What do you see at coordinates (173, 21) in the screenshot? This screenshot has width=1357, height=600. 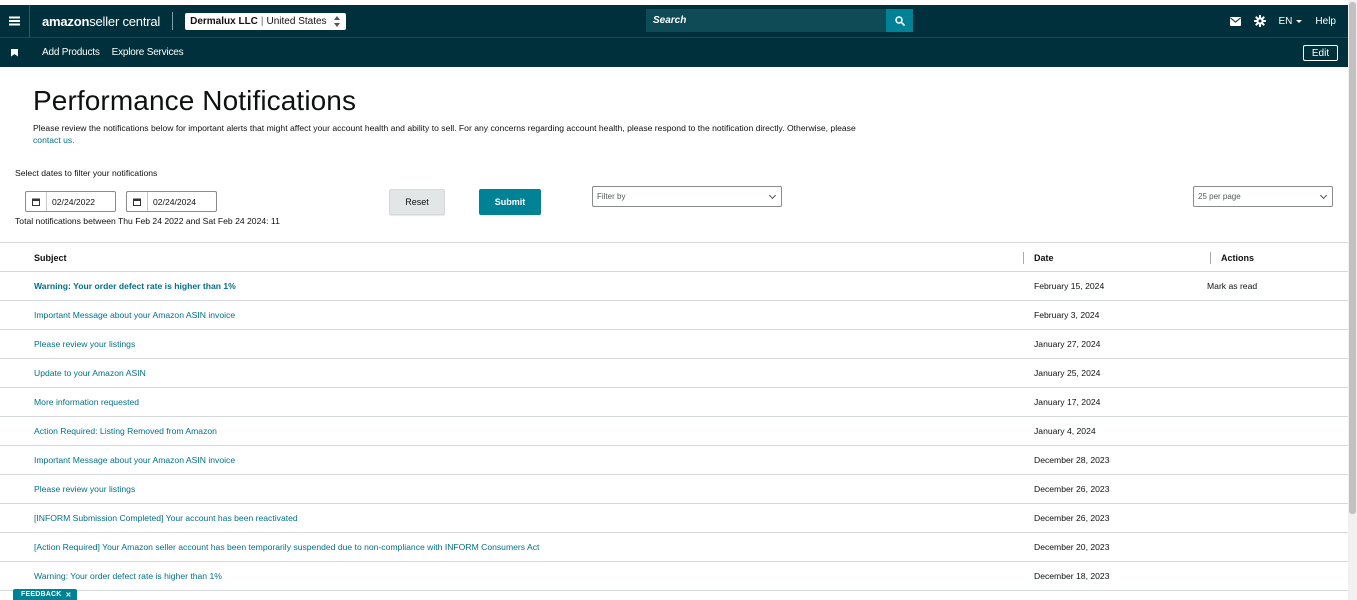 I see `logo-divider` at bounding box center [173, 21].